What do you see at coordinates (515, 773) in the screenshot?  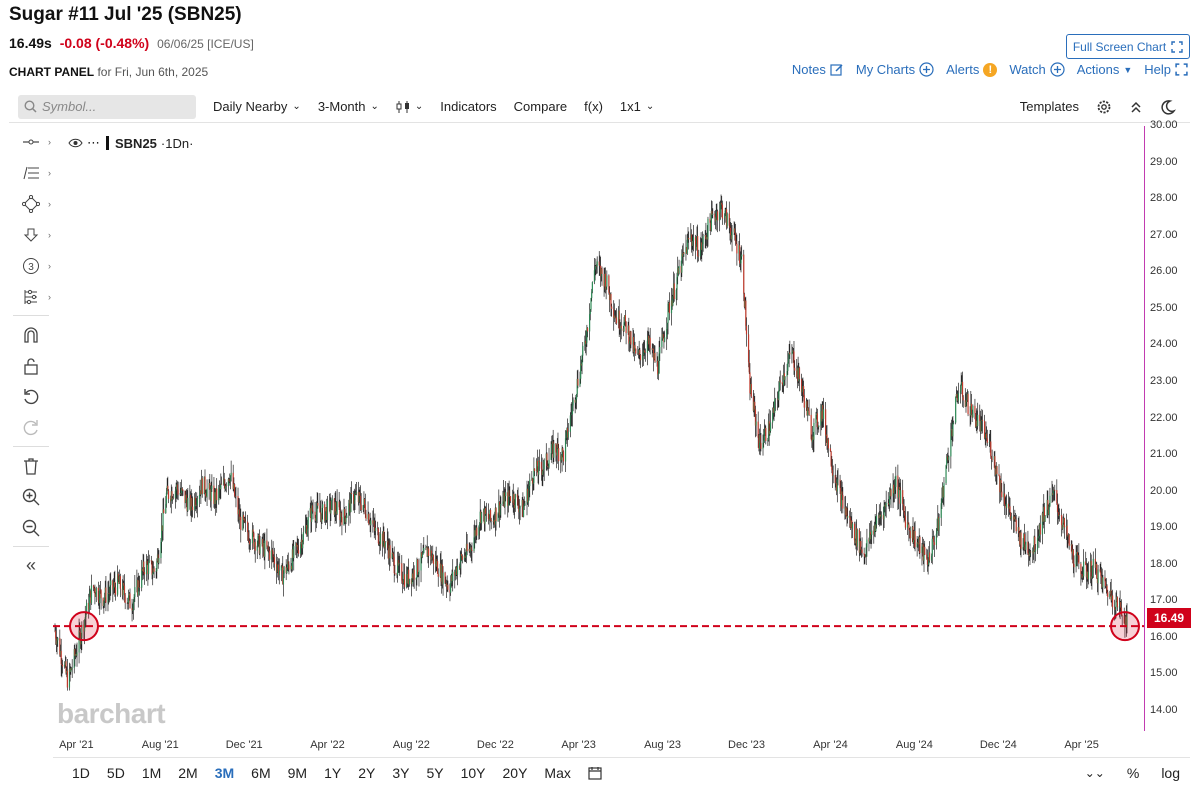 I see `range-button-20y: 20Y` at bounding box center [515, 773].